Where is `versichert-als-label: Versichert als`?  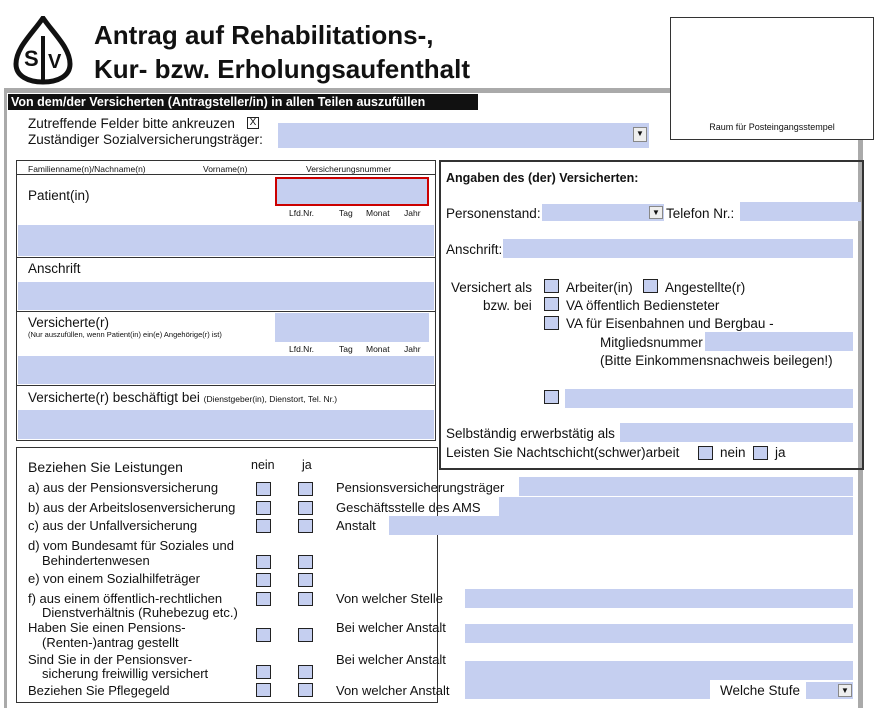 versichert-als-label: Versichert als is located at coordinates (492, 287).